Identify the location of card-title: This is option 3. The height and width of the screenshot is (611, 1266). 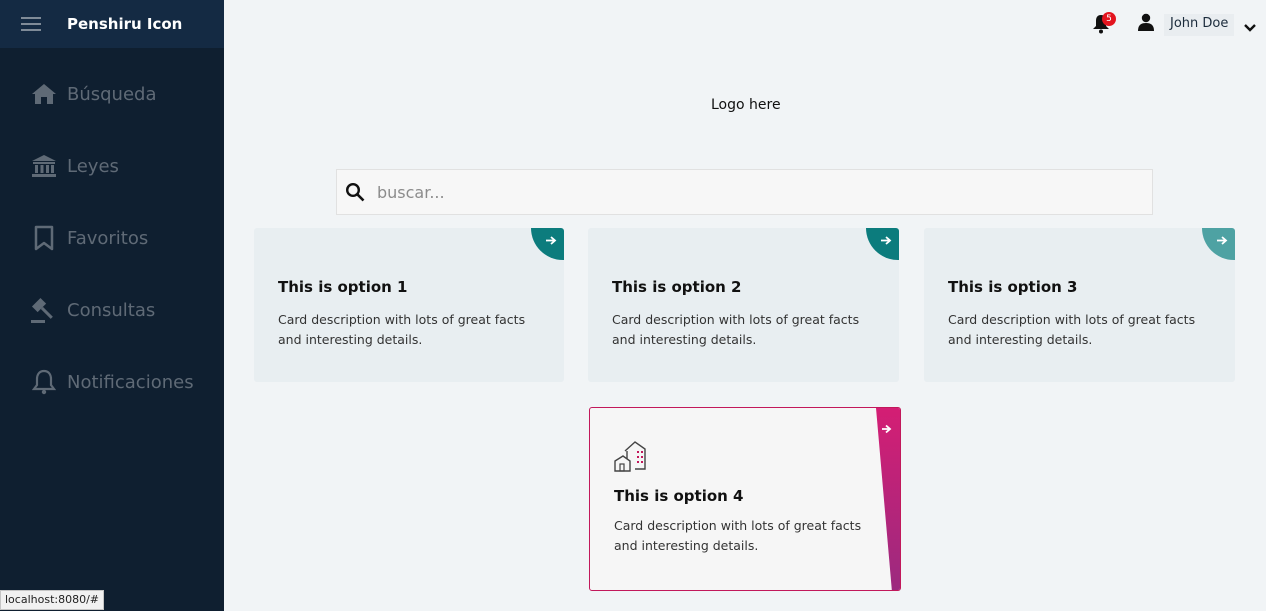
(1013, 287).